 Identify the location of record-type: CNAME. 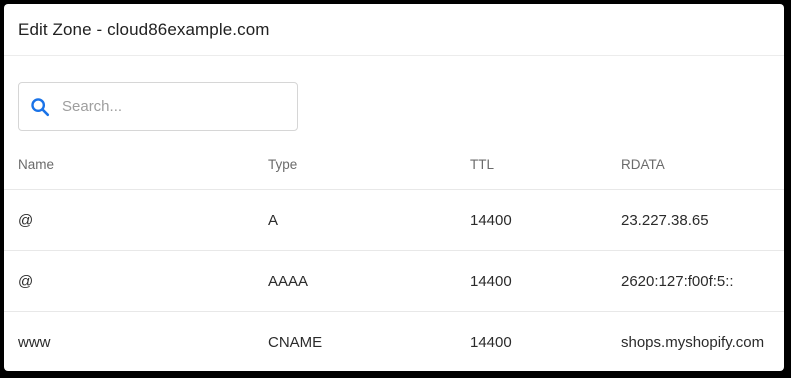
(295, 342).